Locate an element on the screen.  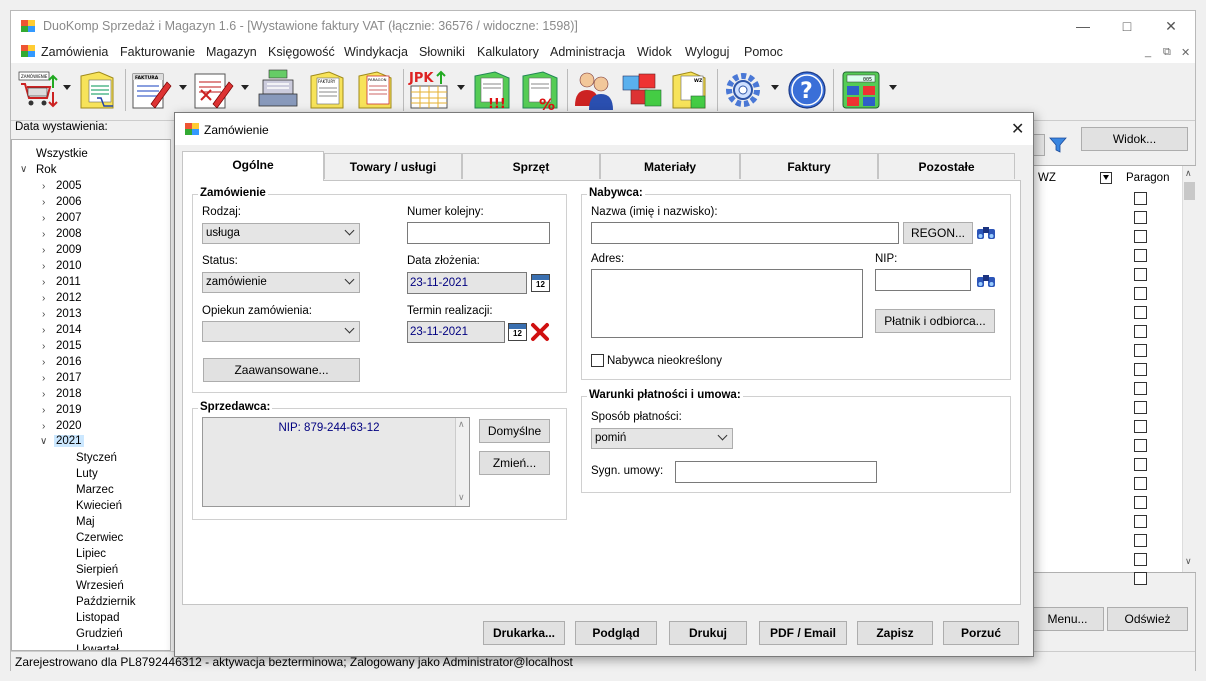
number-input is located at coordinates (478, 233).